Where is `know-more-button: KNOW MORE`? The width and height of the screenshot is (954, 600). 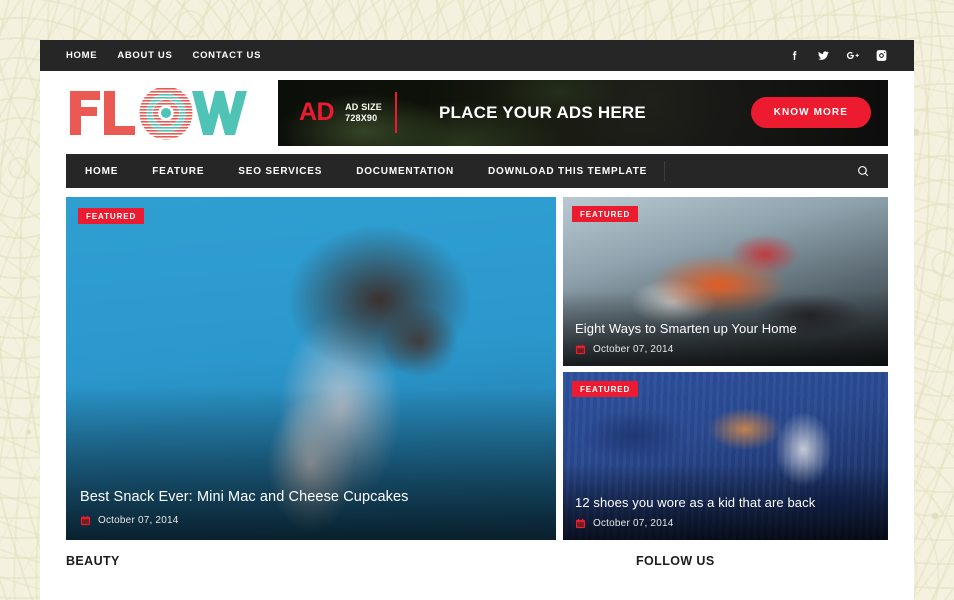 know-more-button: KNOW MORE is located at coordinates (810, 112).